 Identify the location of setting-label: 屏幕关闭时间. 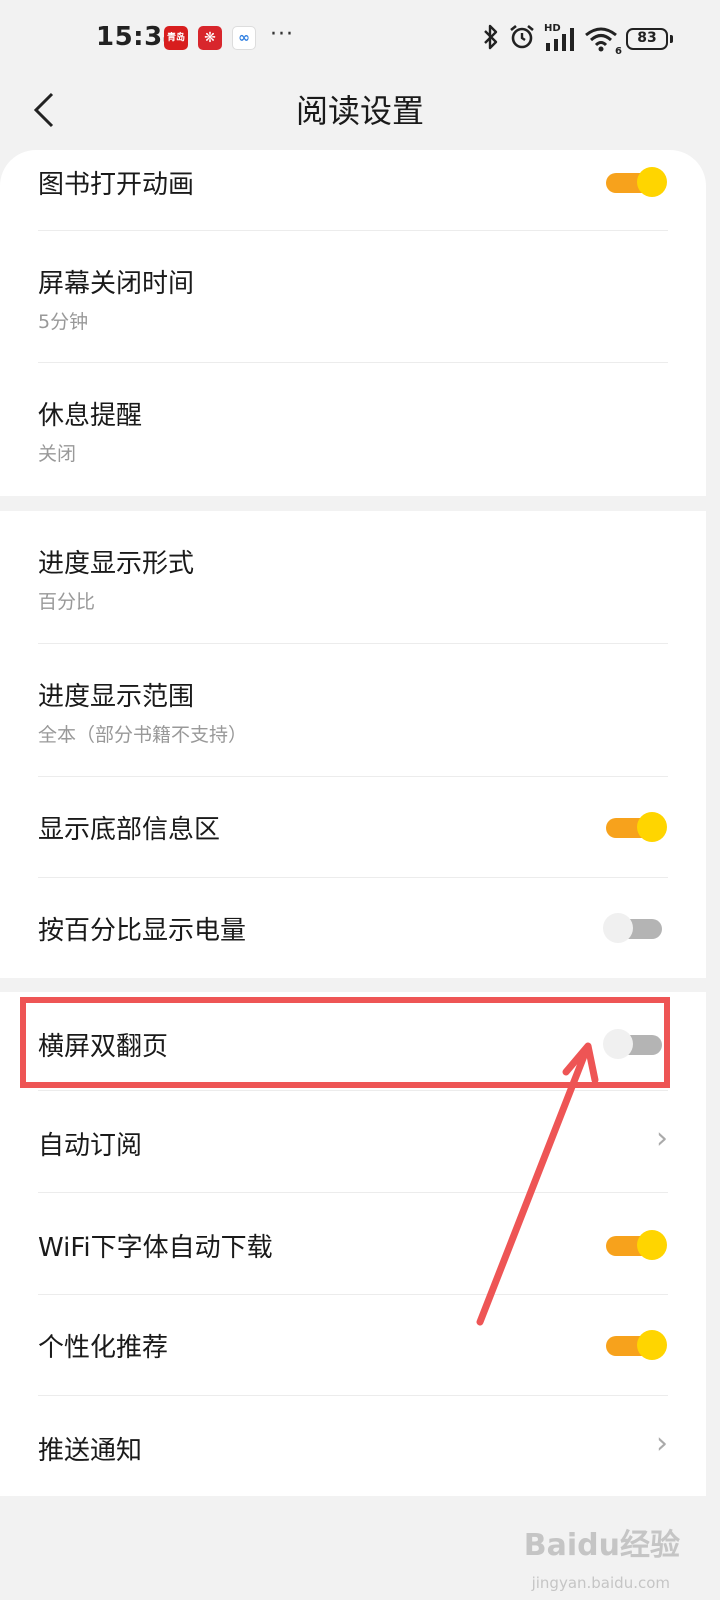
(116, 284).